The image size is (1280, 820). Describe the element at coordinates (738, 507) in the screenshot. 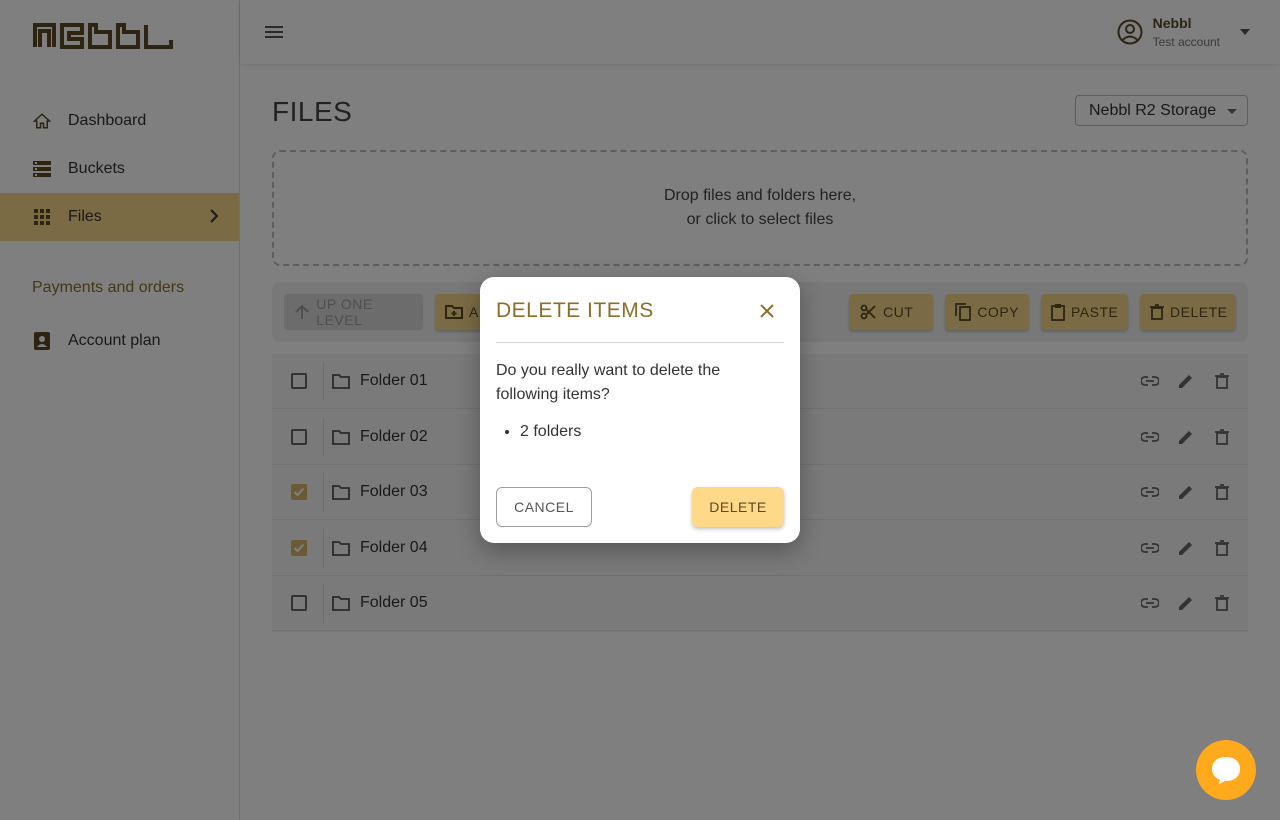

I see `confirm-delete-button: DELETE` at that location.